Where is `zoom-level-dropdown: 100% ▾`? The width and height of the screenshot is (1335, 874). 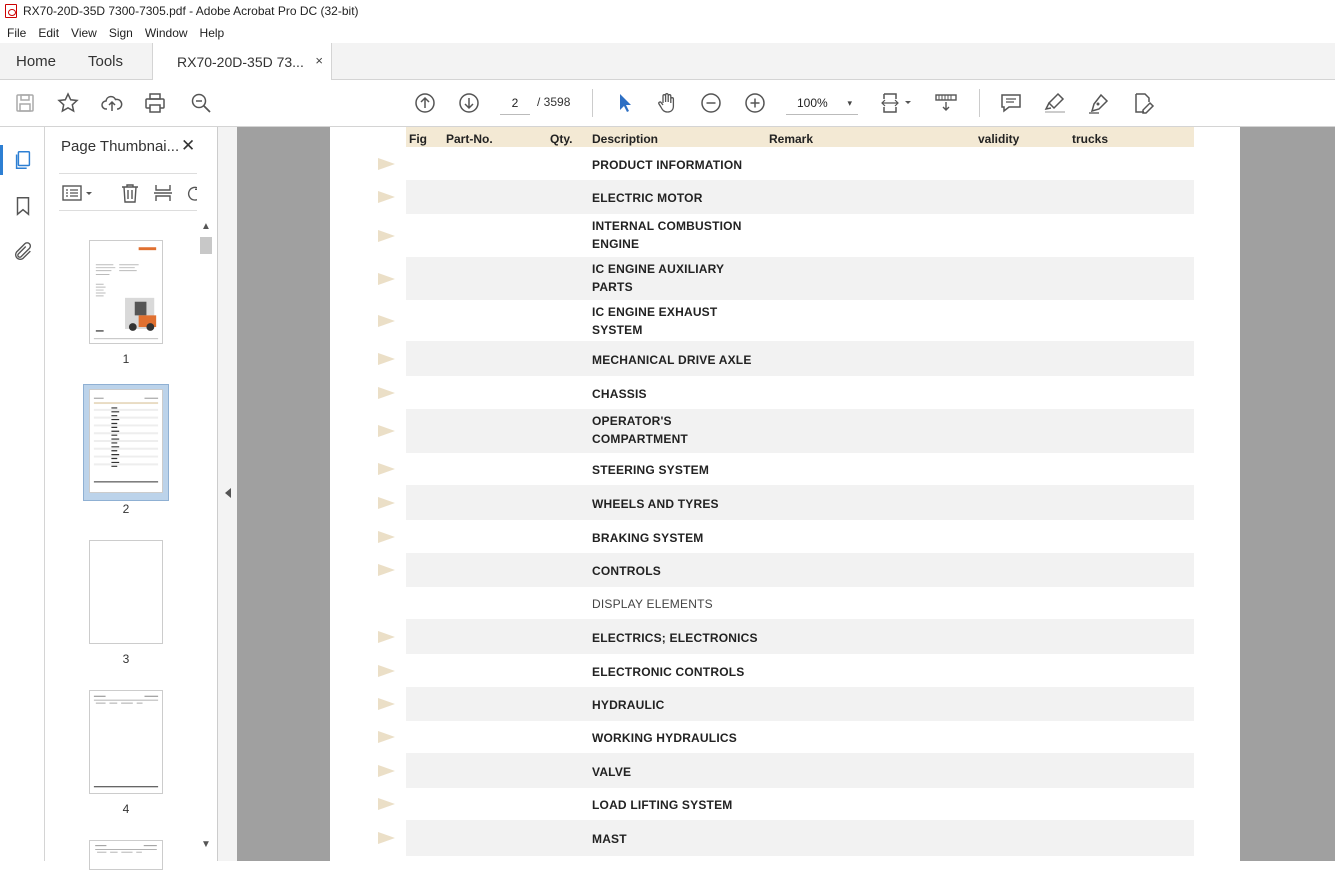
zoom-level-dropdown: 100% ▾ is located at coordinates (822, 103).